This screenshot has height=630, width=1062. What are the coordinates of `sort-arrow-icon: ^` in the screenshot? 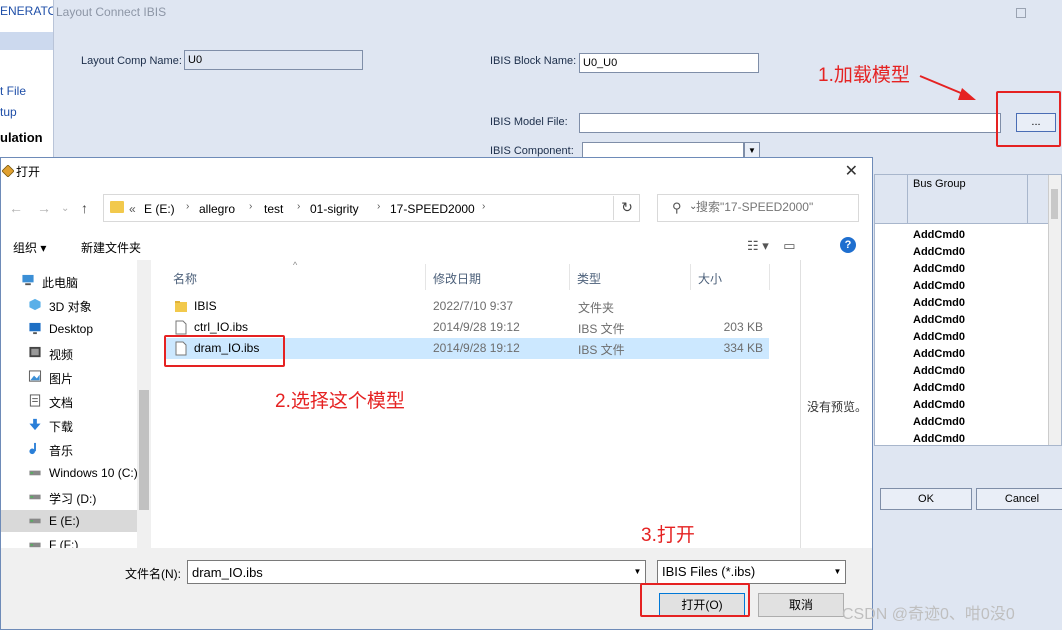 It's located at (295, 265).